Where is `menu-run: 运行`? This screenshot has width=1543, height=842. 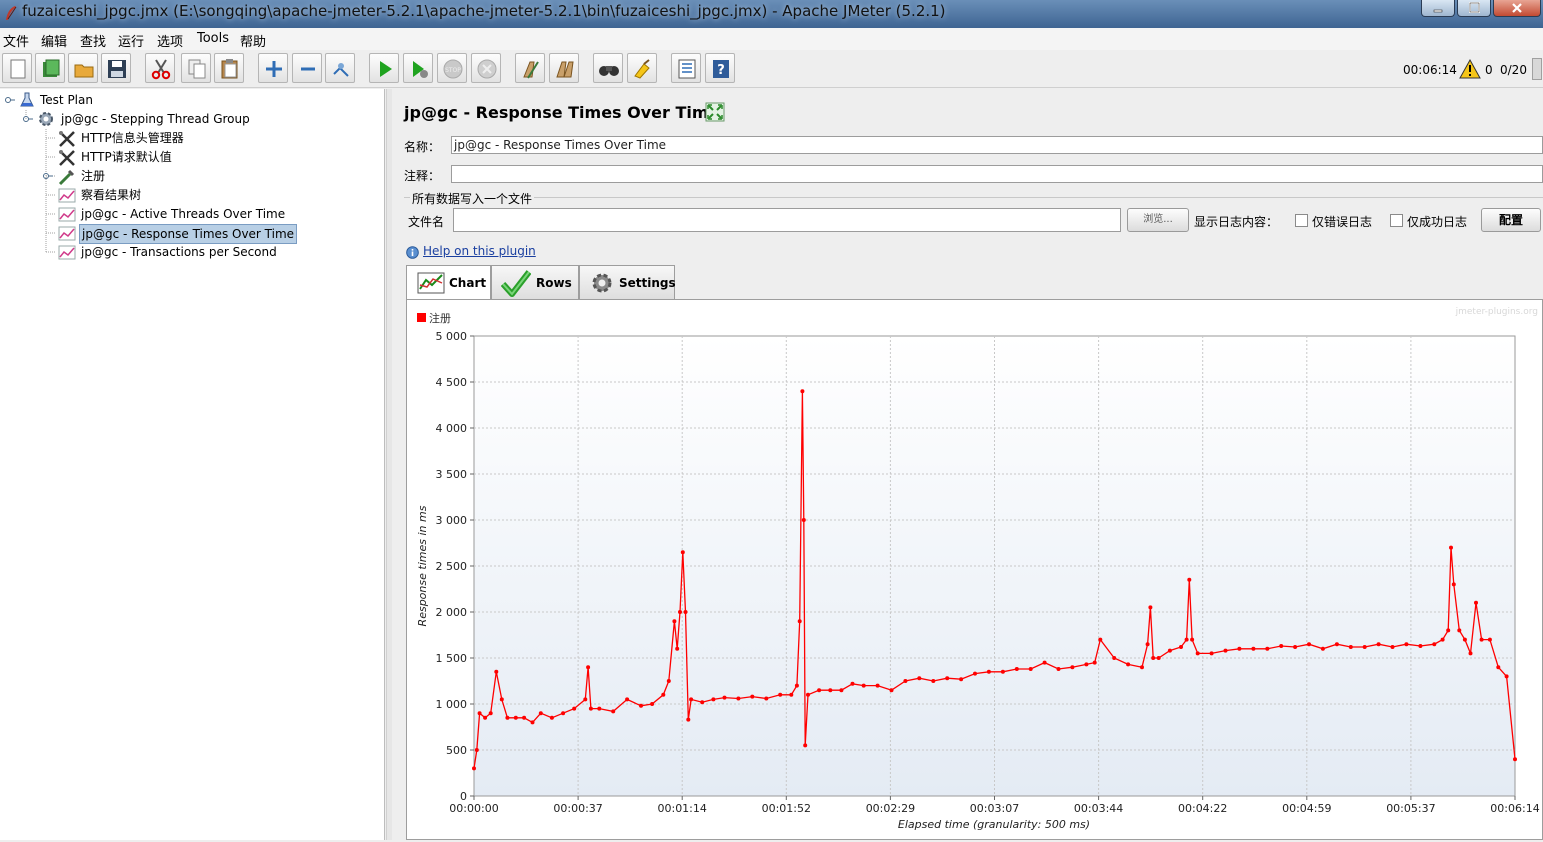
menu-run: 运行 is located at coordinates (131, 40).